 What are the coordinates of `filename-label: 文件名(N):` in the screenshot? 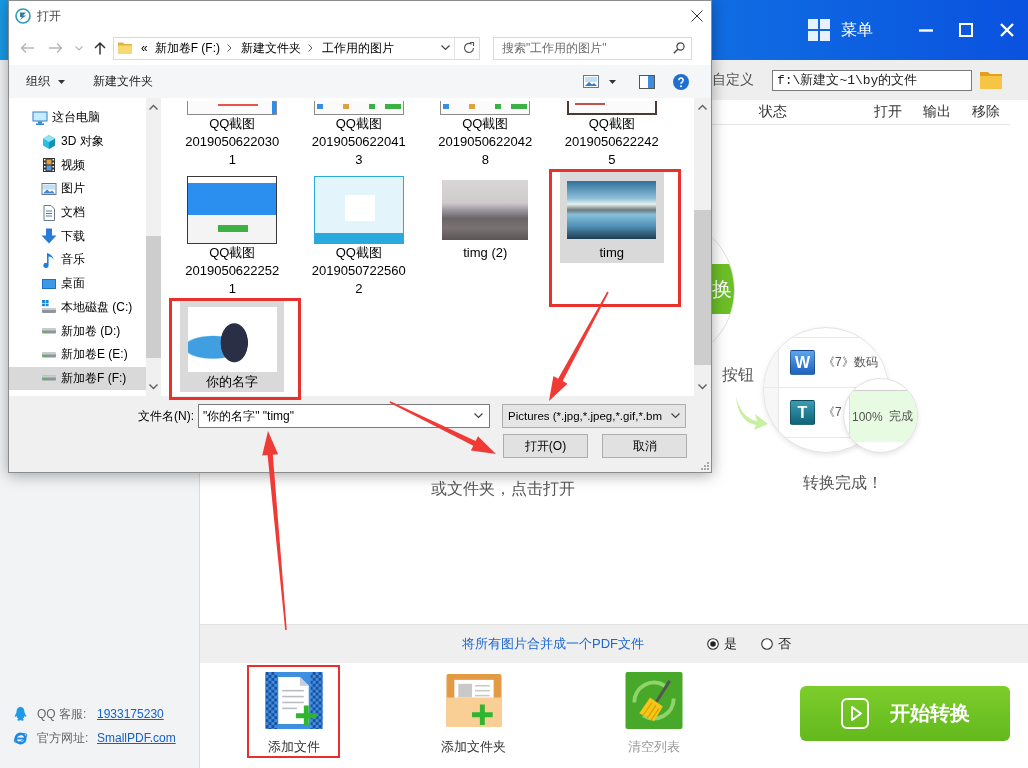 It's located at (165, 416).